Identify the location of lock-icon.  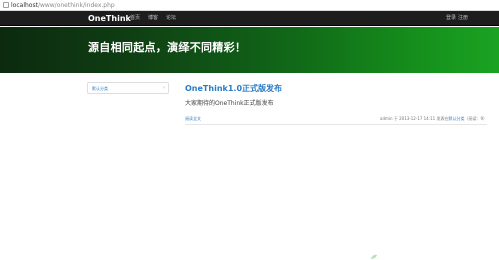
(6, 5).